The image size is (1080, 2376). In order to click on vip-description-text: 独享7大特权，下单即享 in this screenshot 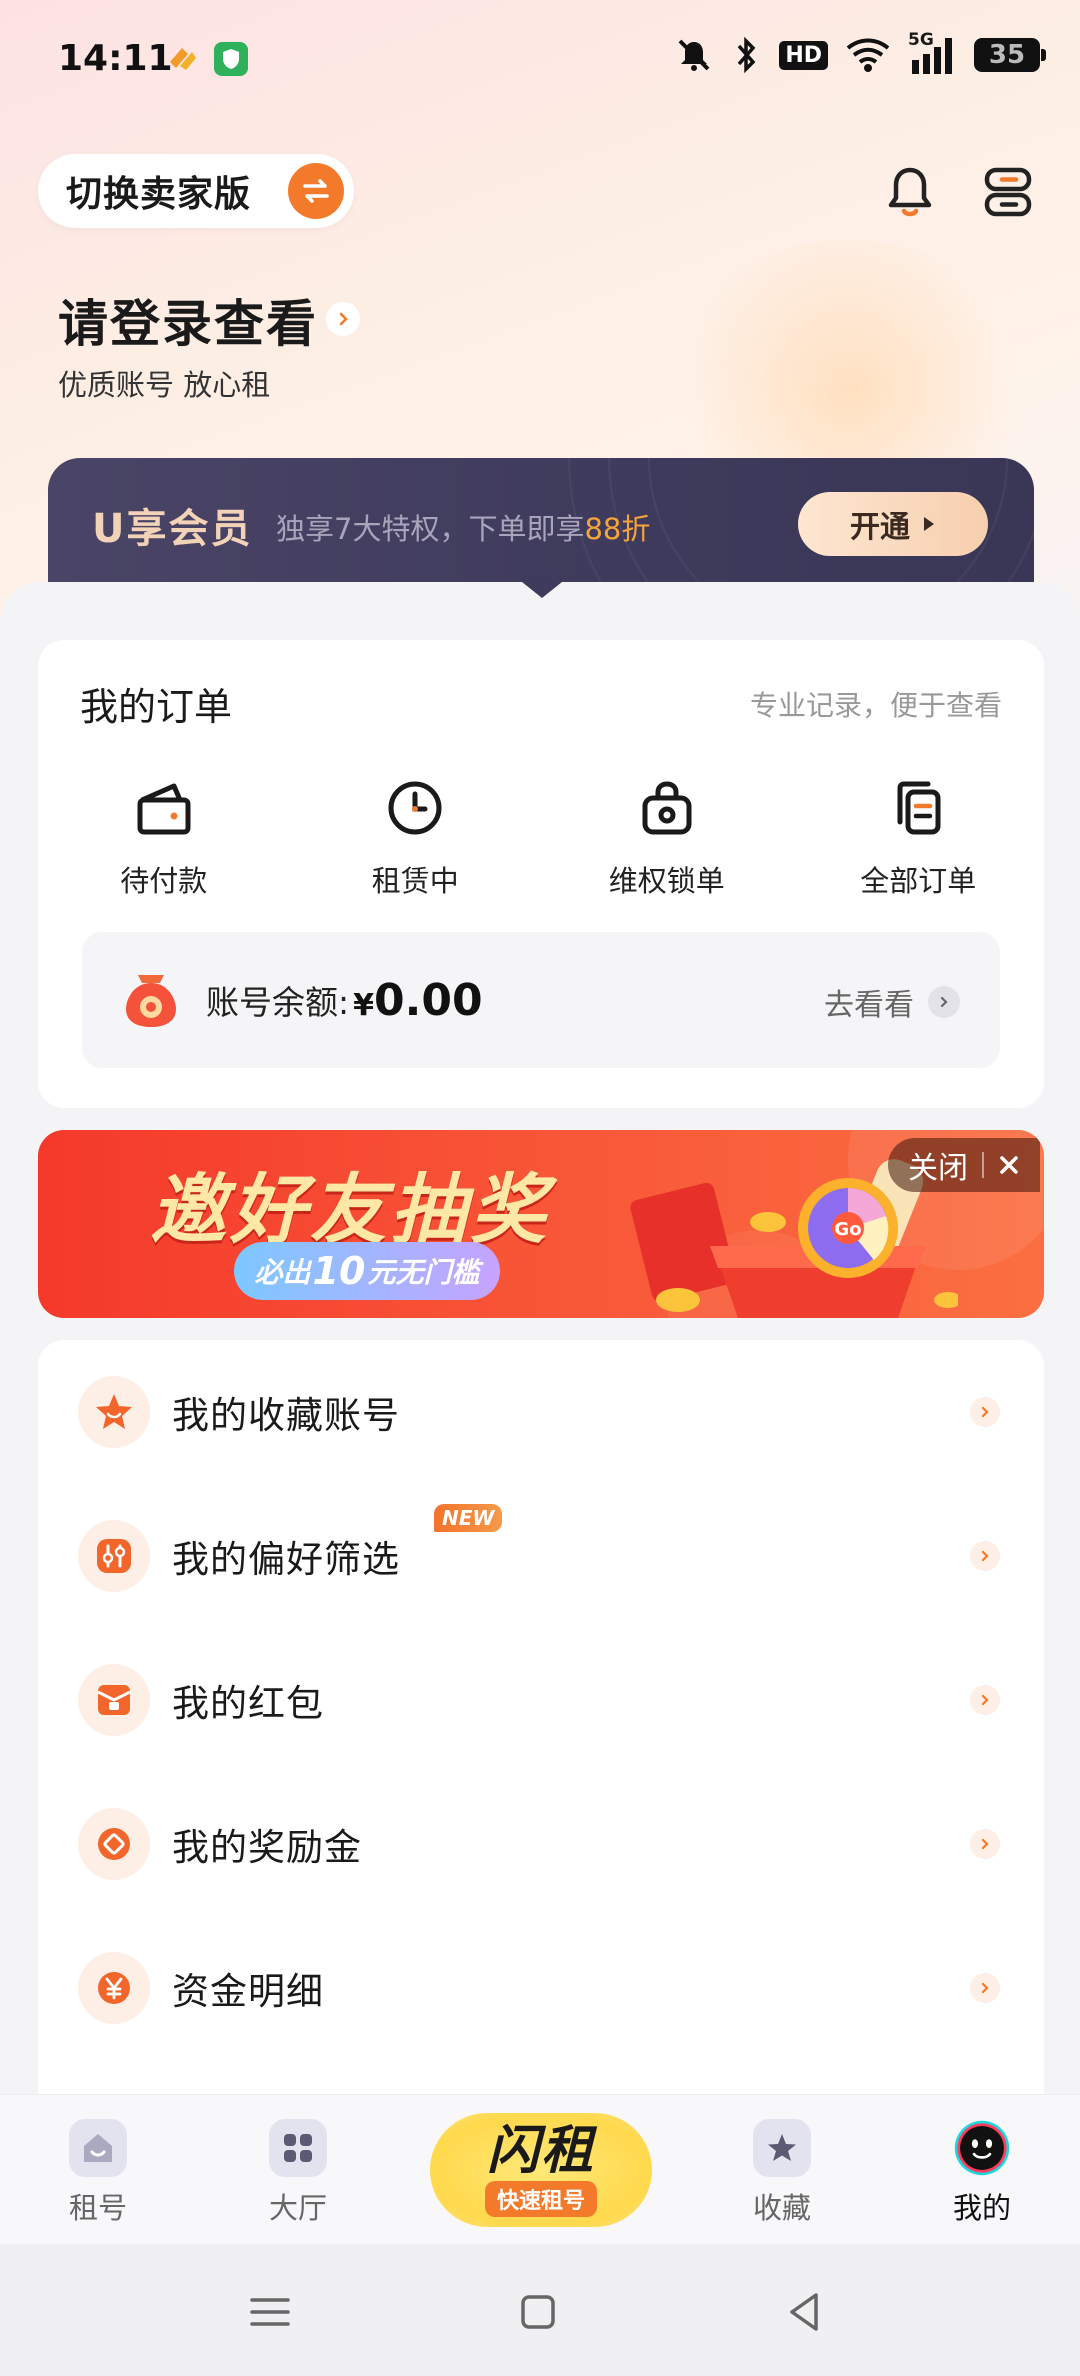, I will do `click(430, 529)`.